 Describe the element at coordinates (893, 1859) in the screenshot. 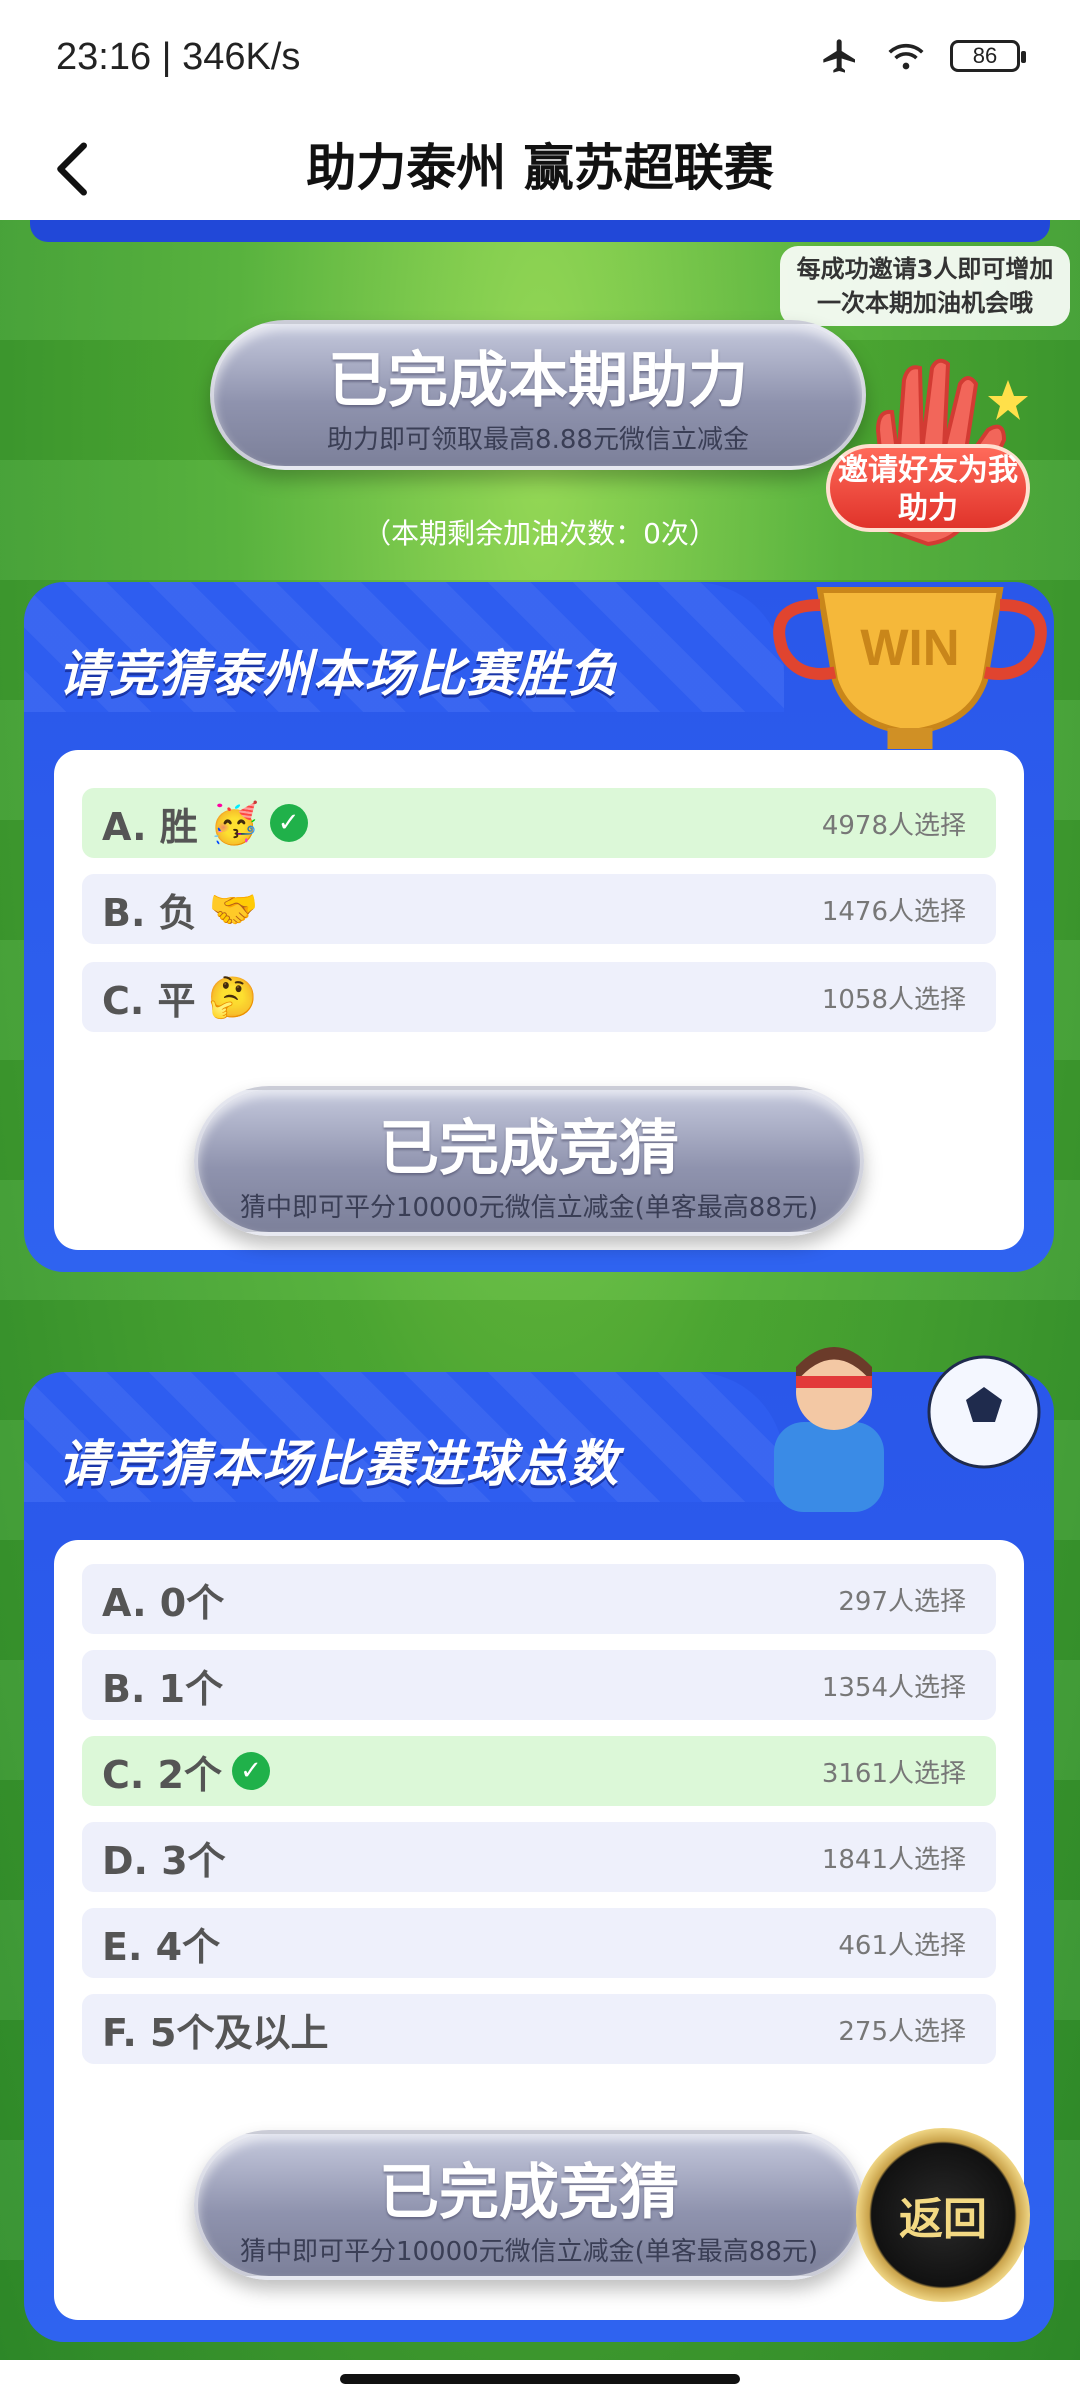

I see `option-count: 1841人选择` at that location.